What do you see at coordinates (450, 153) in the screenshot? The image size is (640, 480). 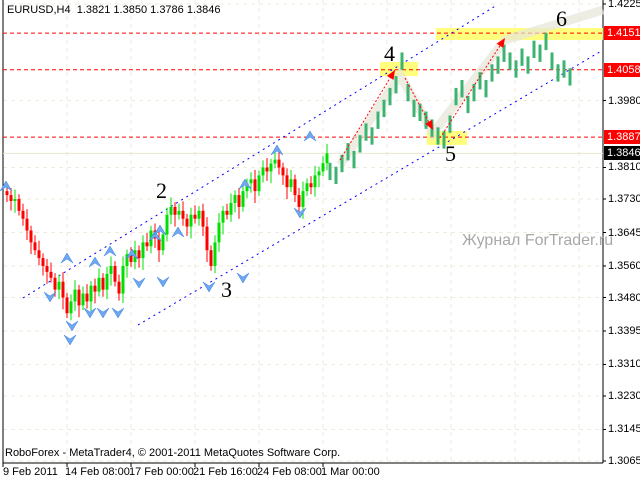 I see `wave-label-5: 5` at bounding box center [450, 153].